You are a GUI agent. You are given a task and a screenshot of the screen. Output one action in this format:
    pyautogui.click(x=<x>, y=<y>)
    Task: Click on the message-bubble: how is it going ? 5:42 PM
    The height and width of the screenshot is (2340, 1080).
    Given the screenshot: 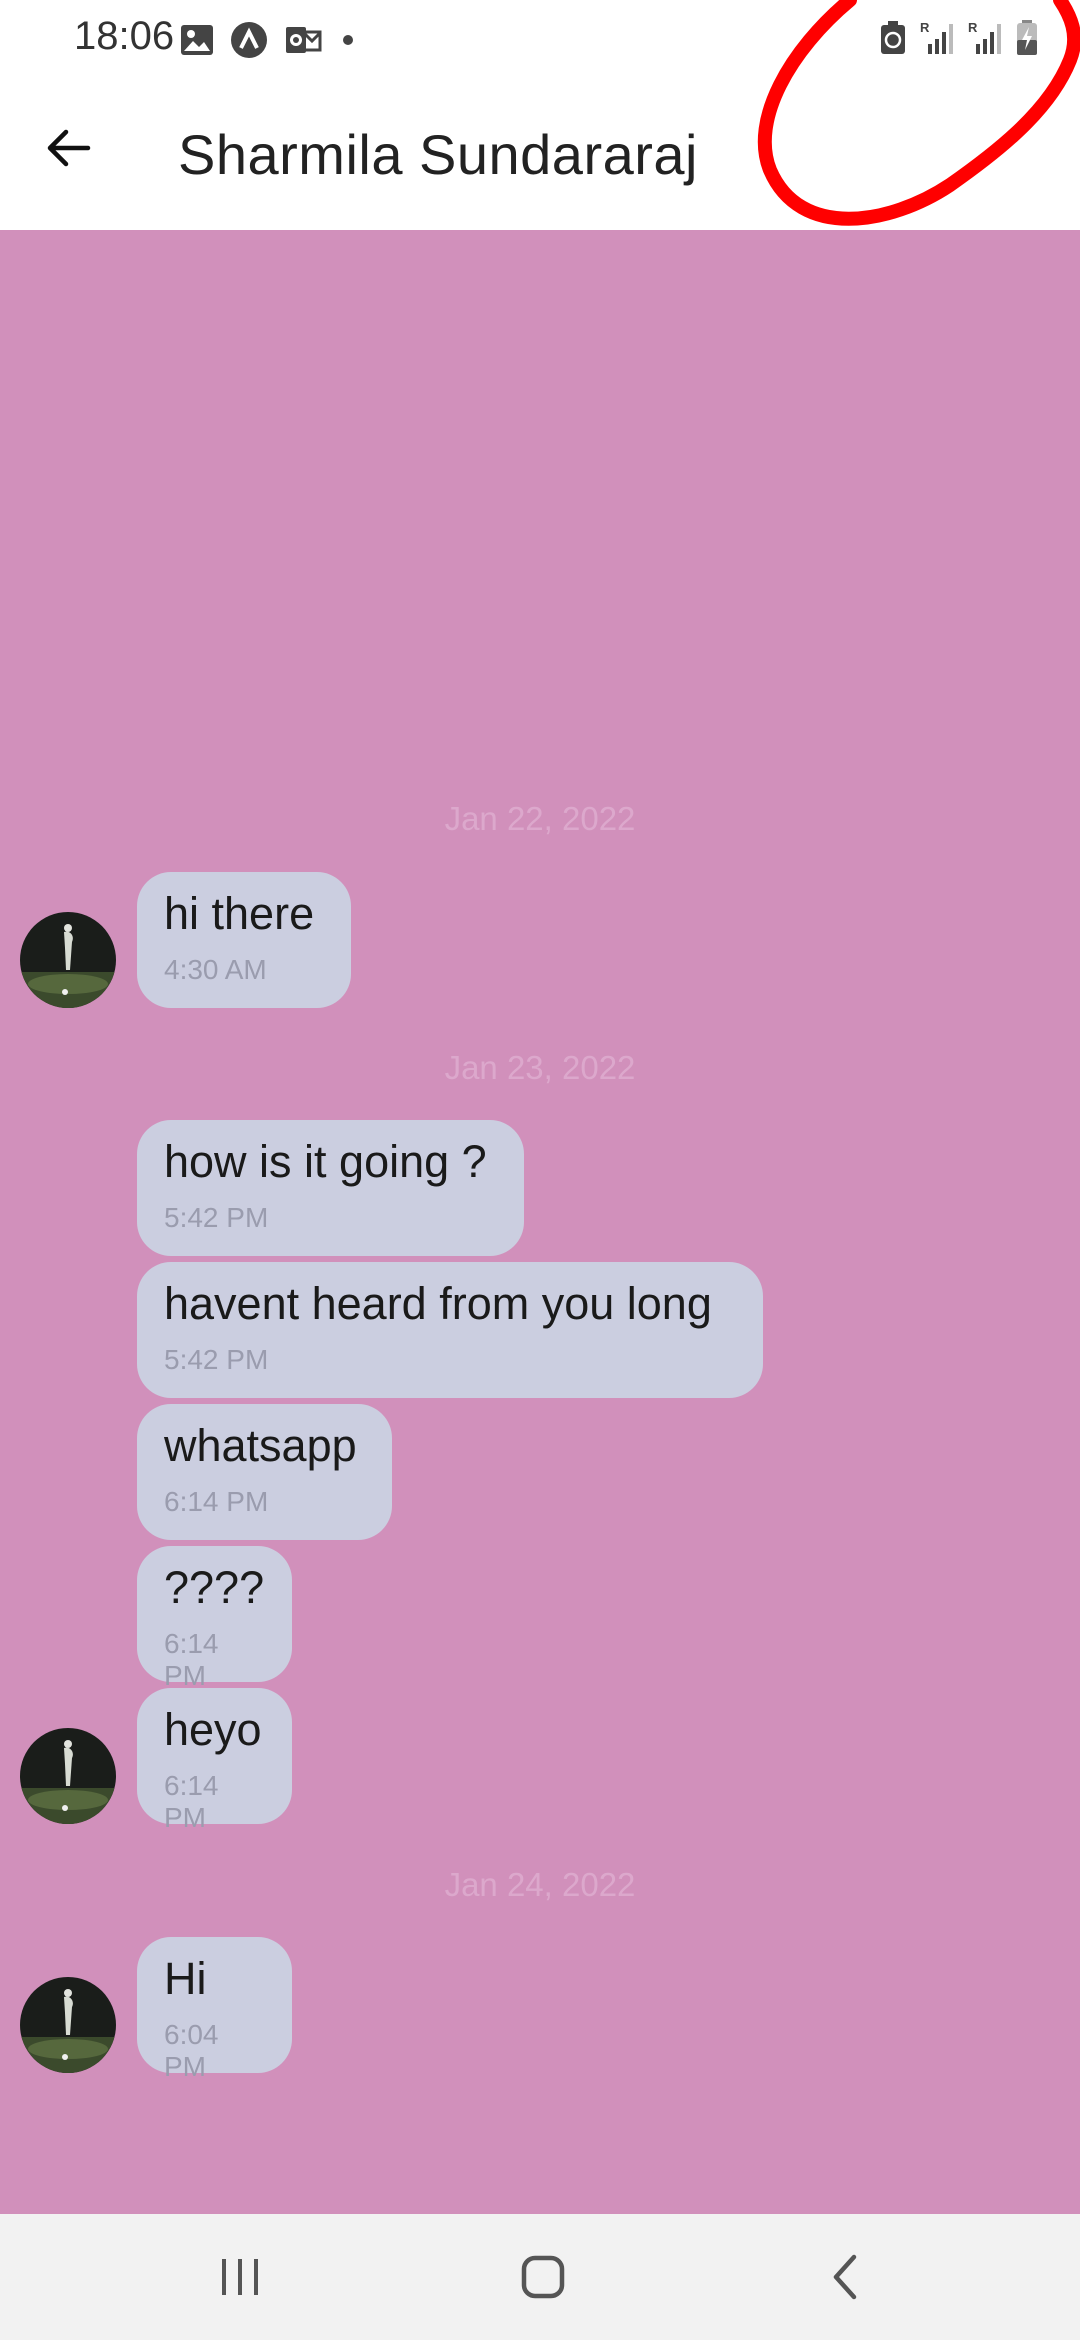 What is the action you would take?
    pyautogui.click(x=330, y=1188)
    